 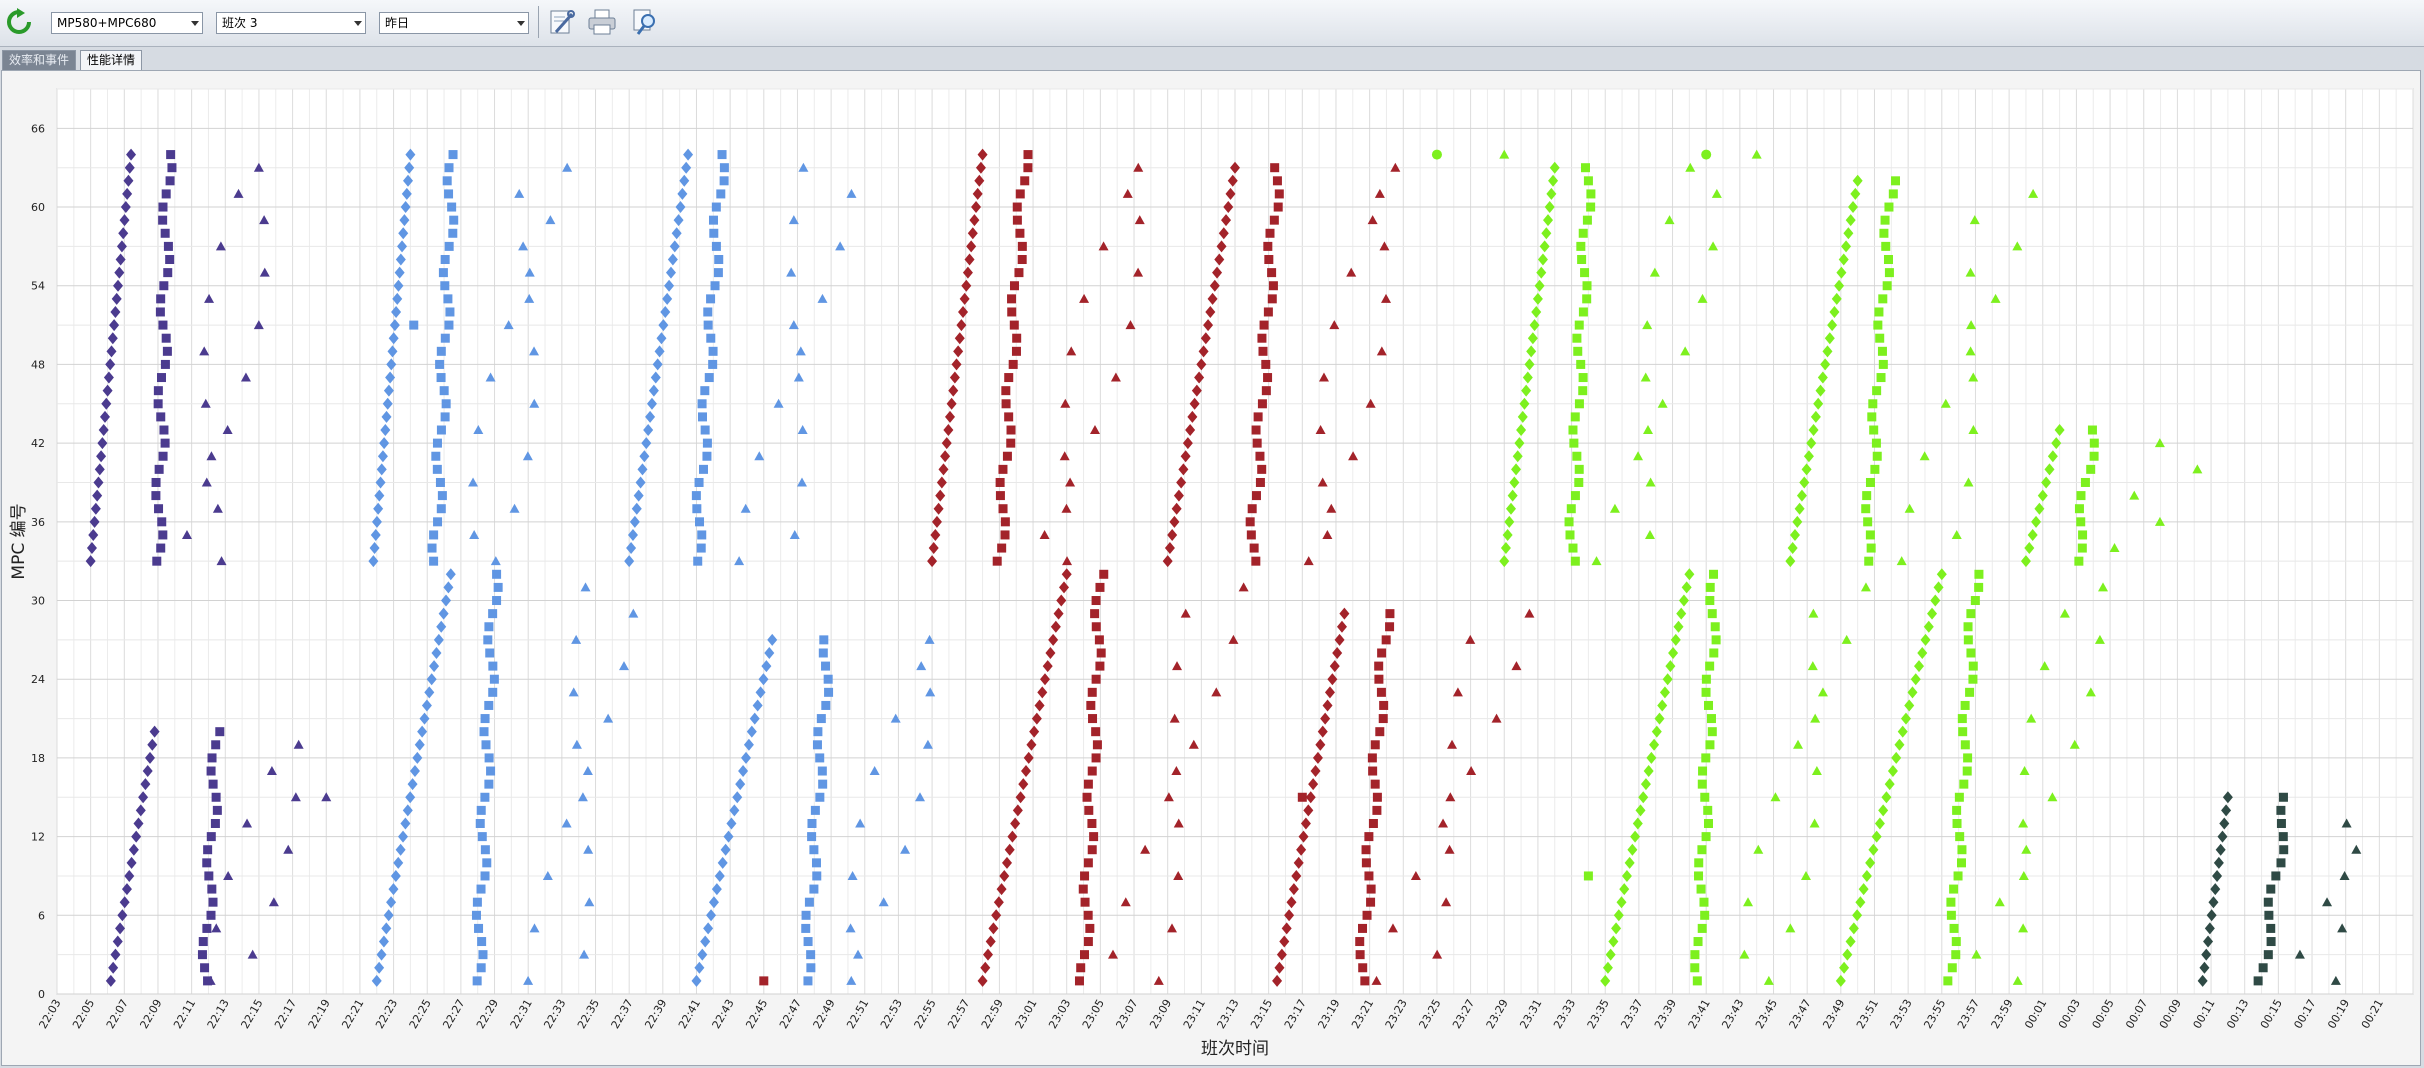 I want to click on x-tick-label: 23:39, so click(x=1665, y=1014).